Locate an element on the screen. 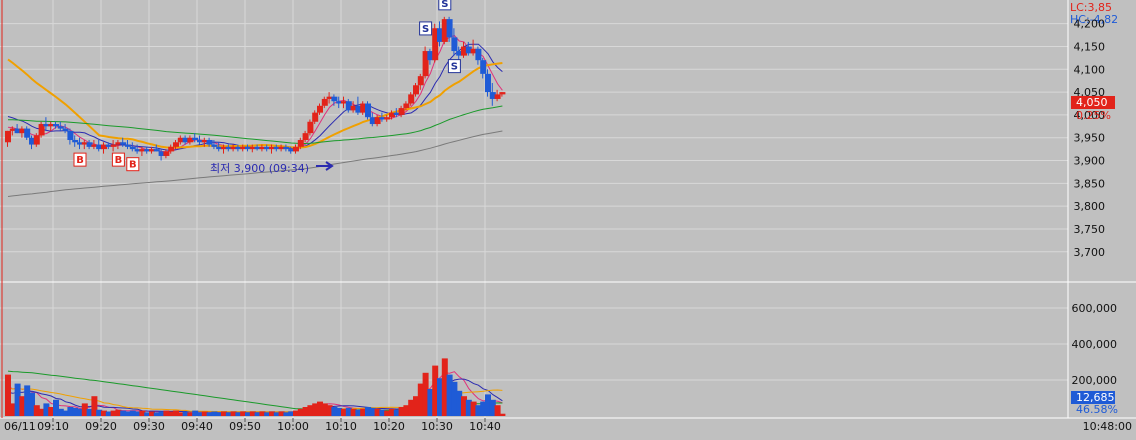 The width and height of the screenshot is (1136, 440). price-tick-label: 3,800 is located at coordinates (1090, 206).